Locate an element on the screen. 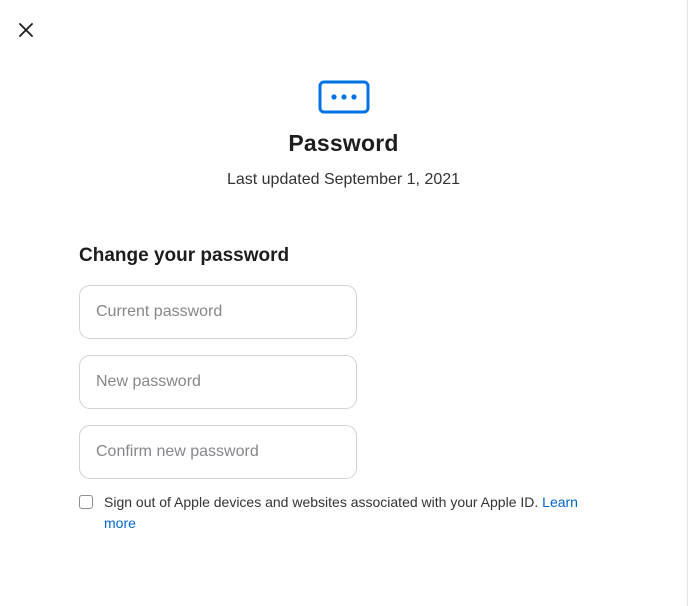  section-title: Change your password is located at coordinates (184, 255).